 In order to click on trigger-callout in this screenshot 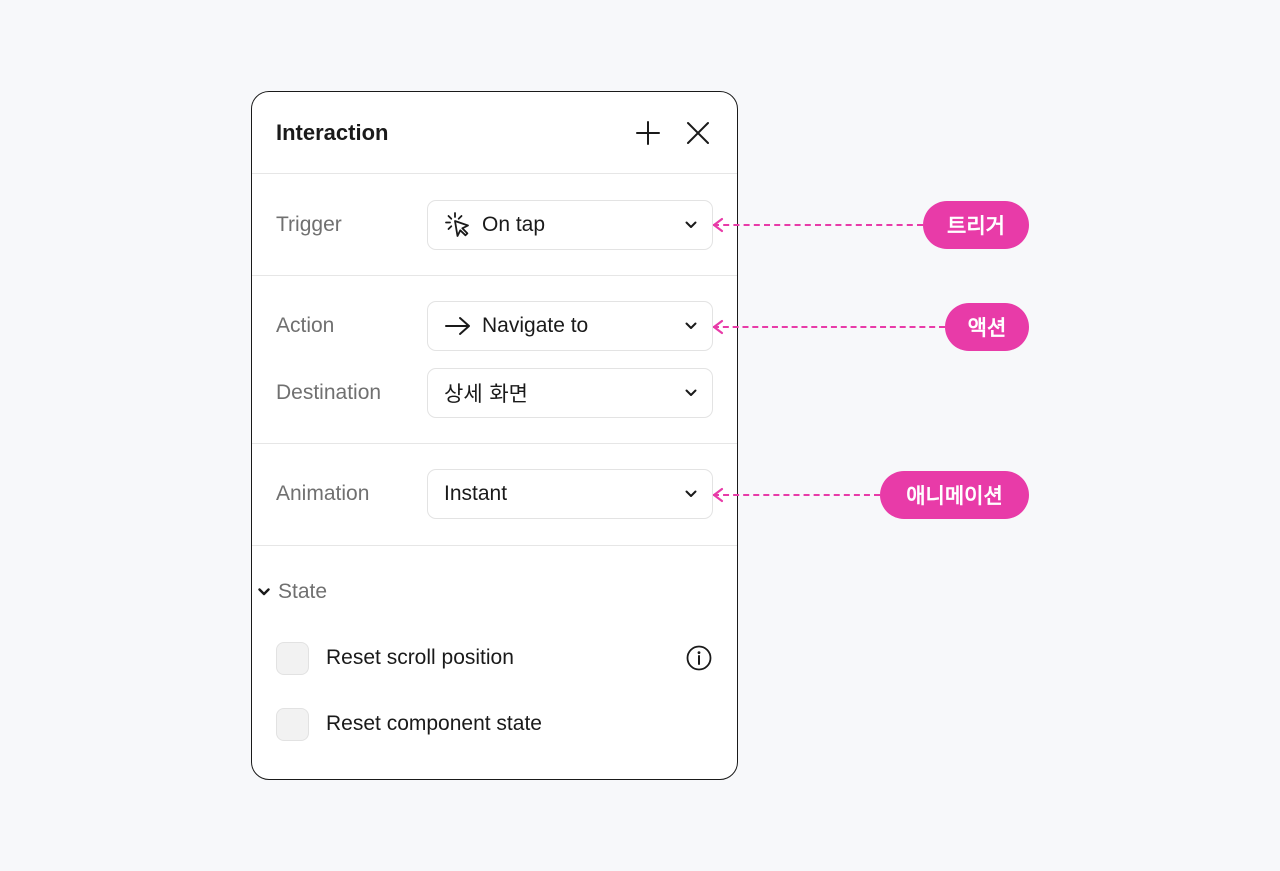, I will do `click(817, 225)`.